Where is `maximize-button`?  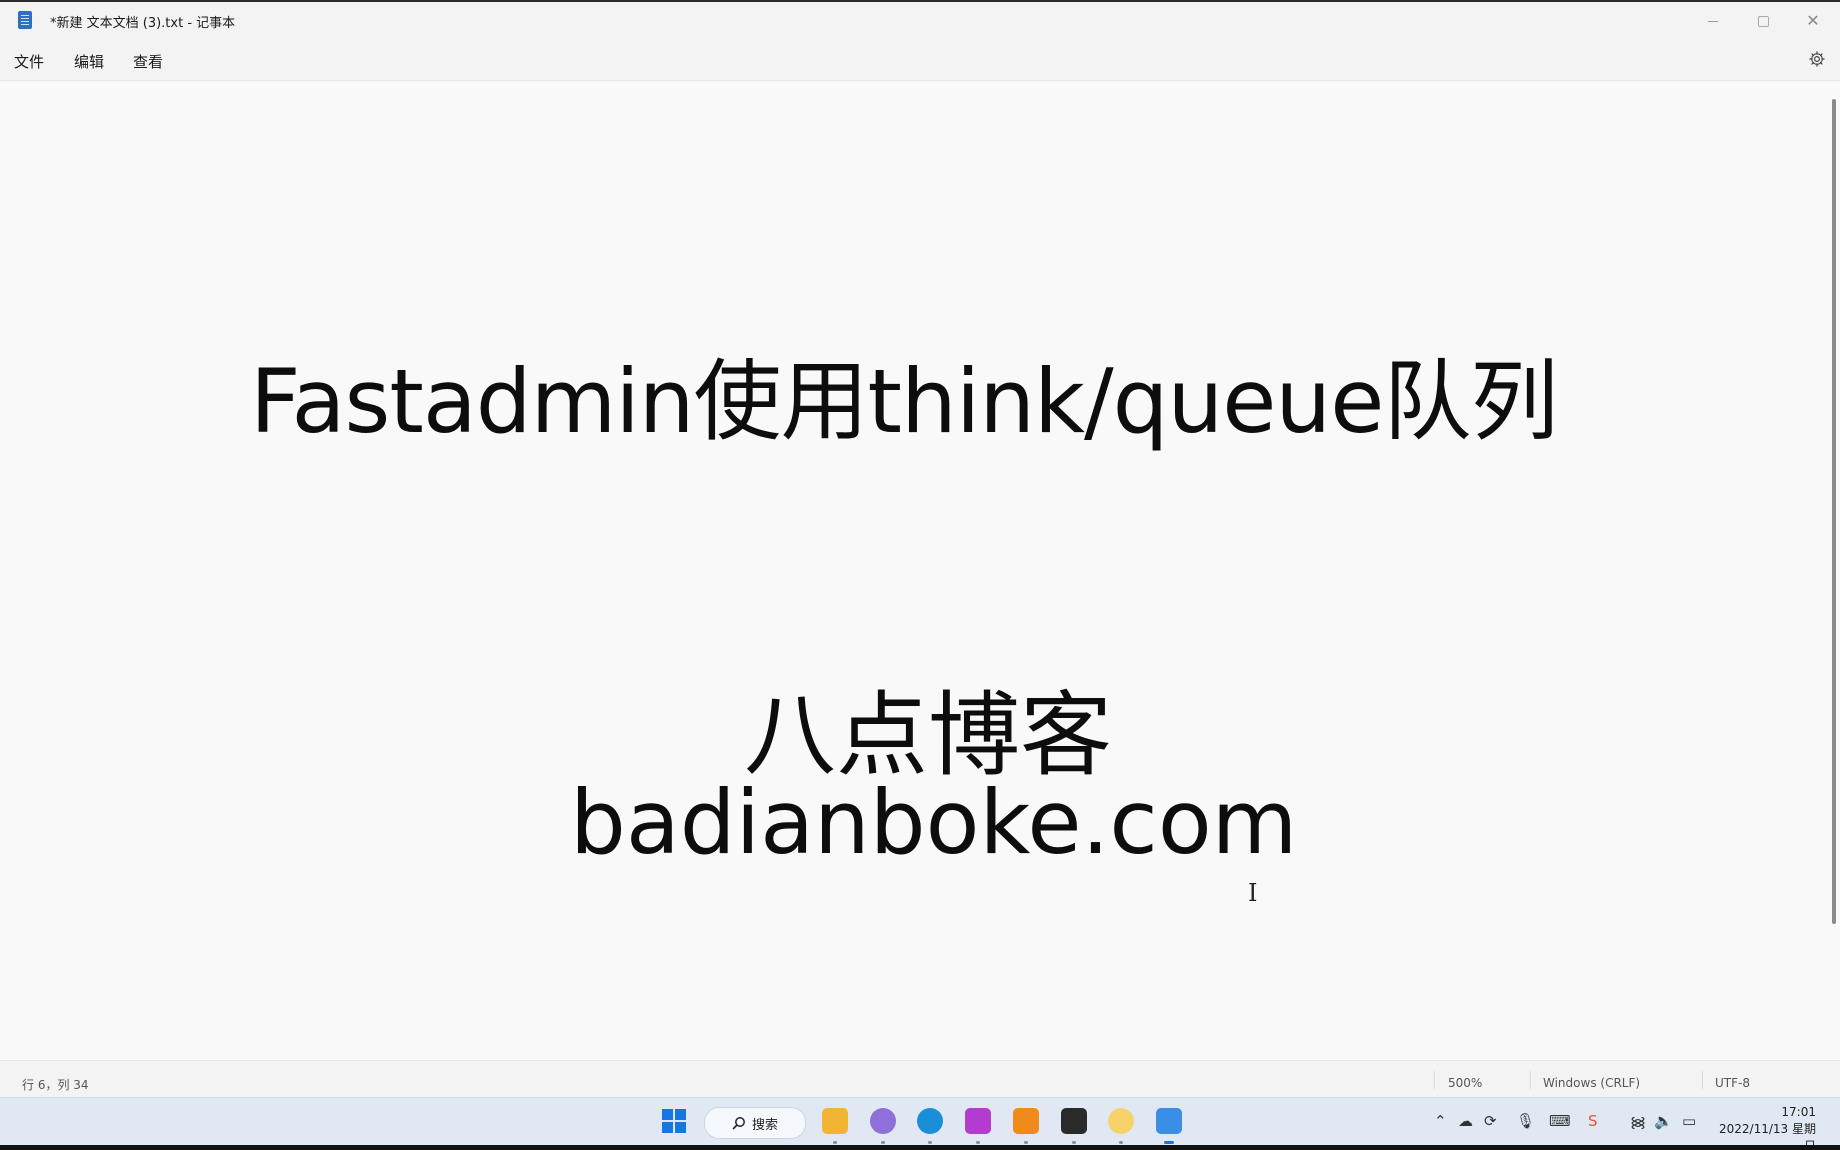
maximize-button is located at coordinates (1763, 21).